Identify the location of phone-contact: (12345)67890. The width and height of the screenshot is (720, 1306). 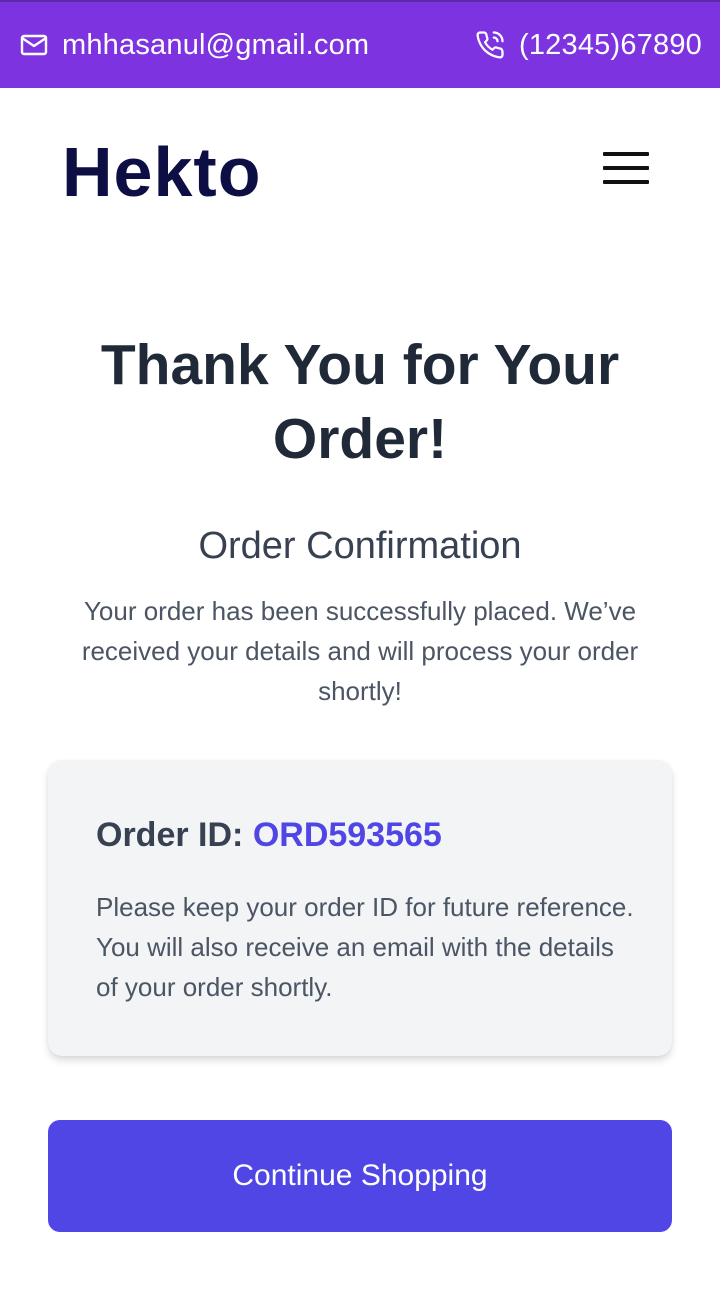
(588, 45).